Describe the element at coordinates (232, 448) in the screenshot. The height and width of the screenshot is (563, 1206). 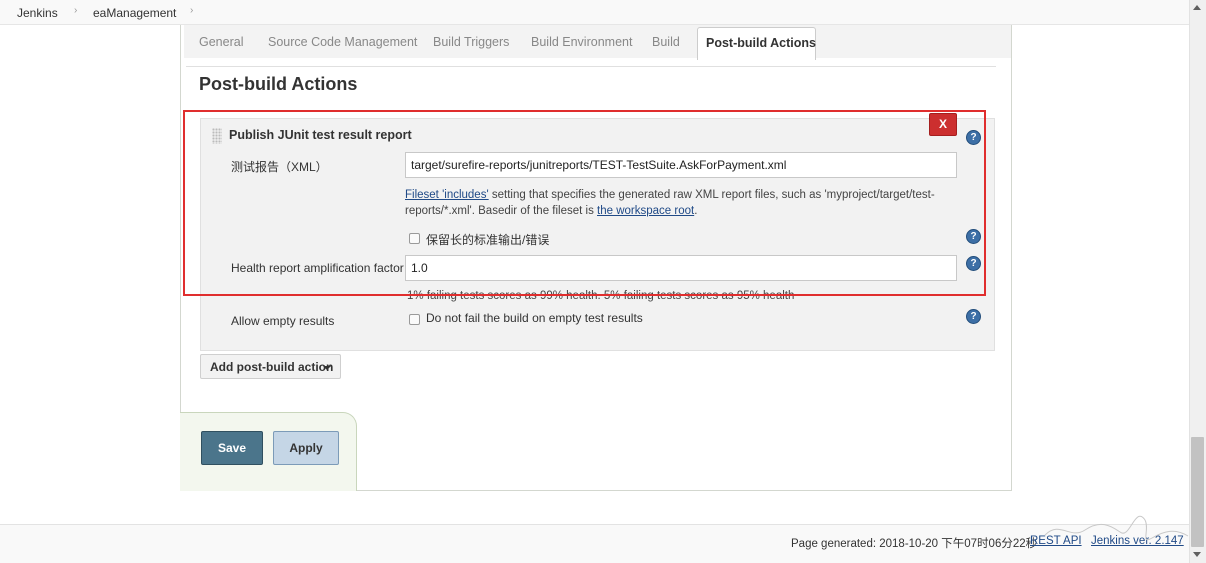
I see `save-button: Save` at that location.